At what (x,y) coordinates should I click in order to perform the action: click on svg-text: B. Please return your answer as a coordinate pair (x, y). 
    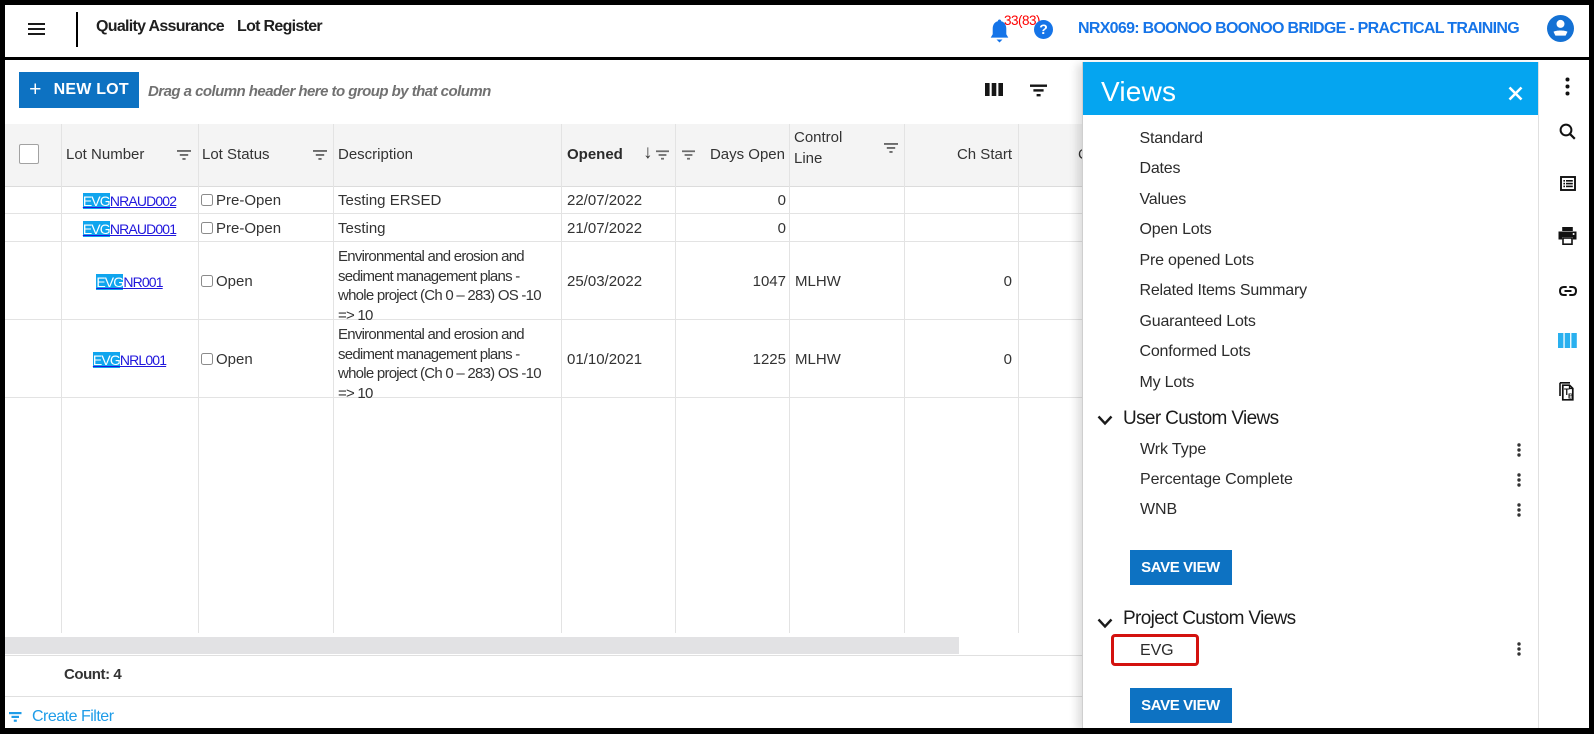
    Looking at the image, I should click on (1571, 395).